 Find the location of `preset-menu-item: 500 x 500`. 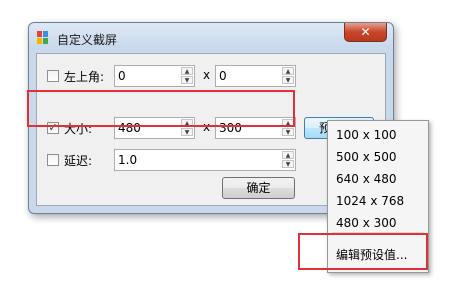

preset-menu-item: 500 x 500 is located at coordinates (366, 157).